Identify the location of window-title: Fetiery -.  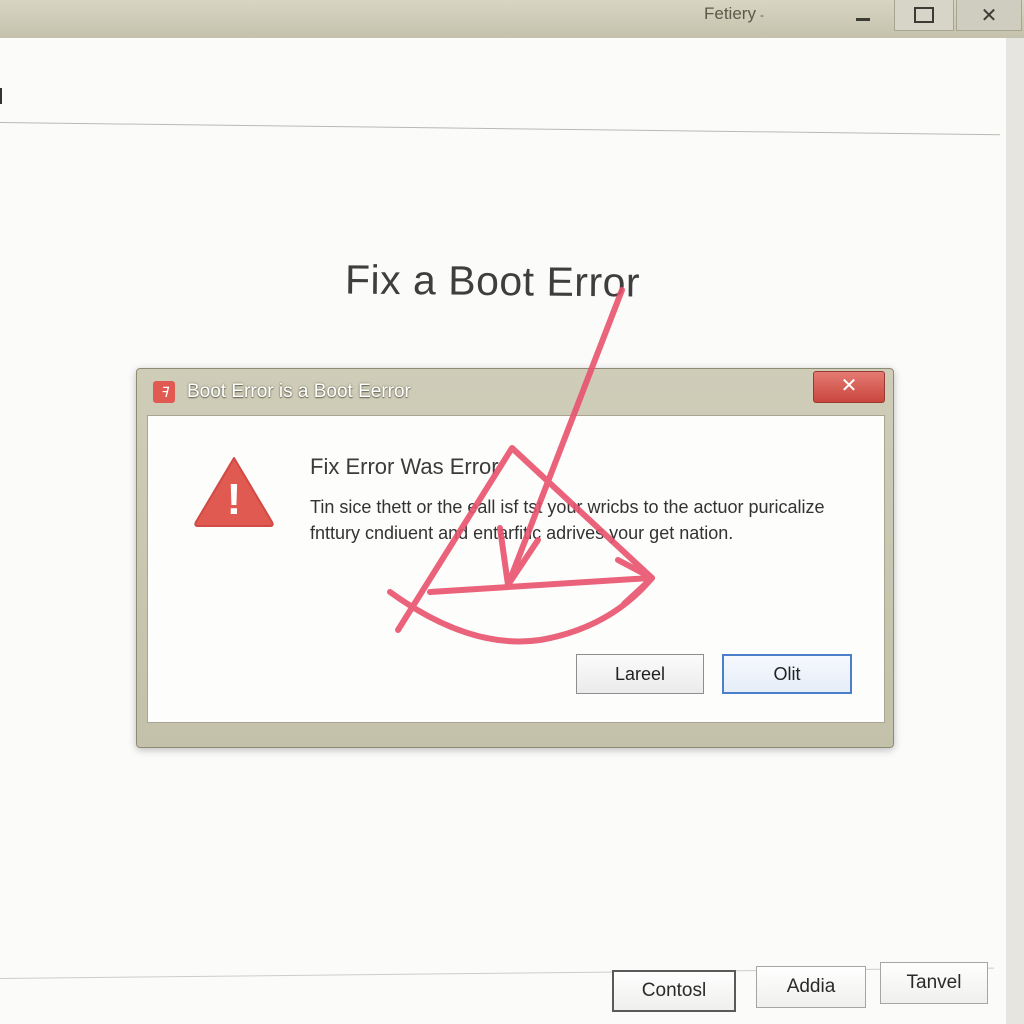
(734, 14).